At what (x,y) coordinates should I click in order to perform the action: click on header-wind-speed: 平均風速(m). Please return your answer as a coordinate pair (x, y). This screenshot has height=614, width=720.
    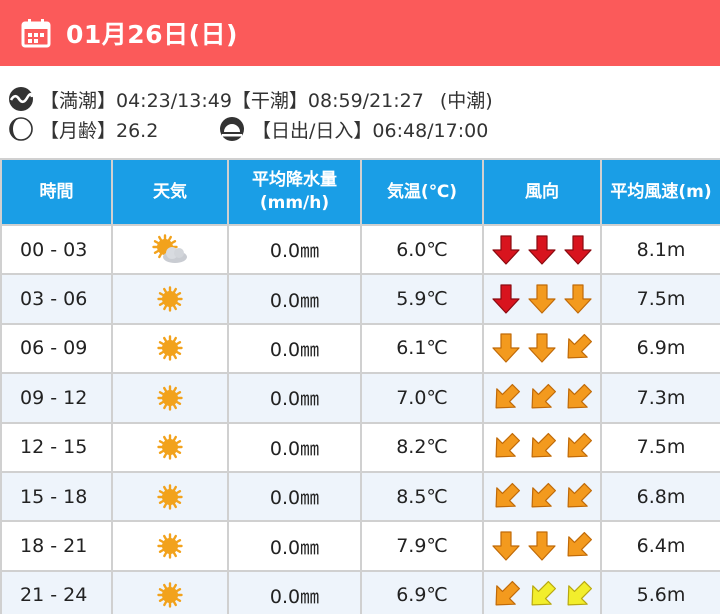
    Looking at the image, I should click on (660, 192).